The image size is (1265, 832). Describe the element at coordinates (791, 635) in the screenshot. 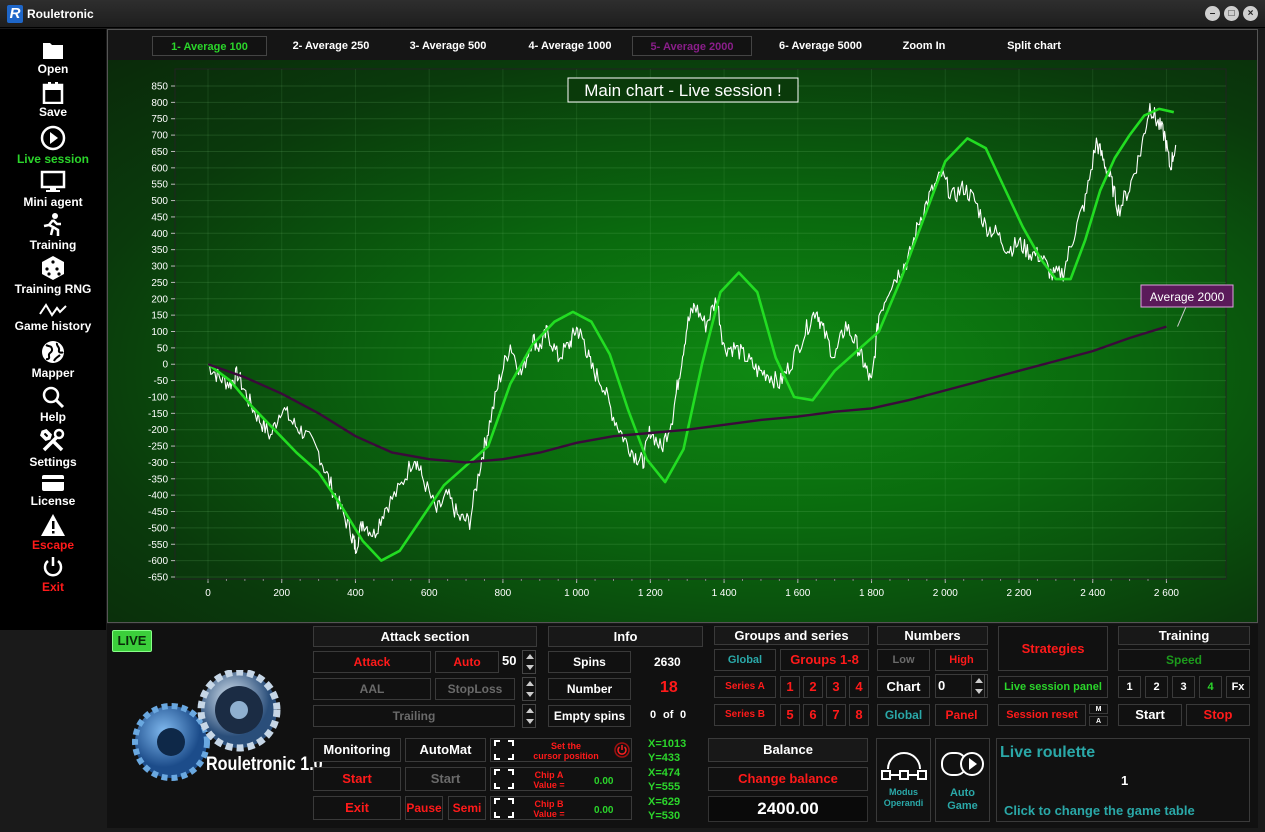

I see `groups-series-title: Groups and series` at that location.